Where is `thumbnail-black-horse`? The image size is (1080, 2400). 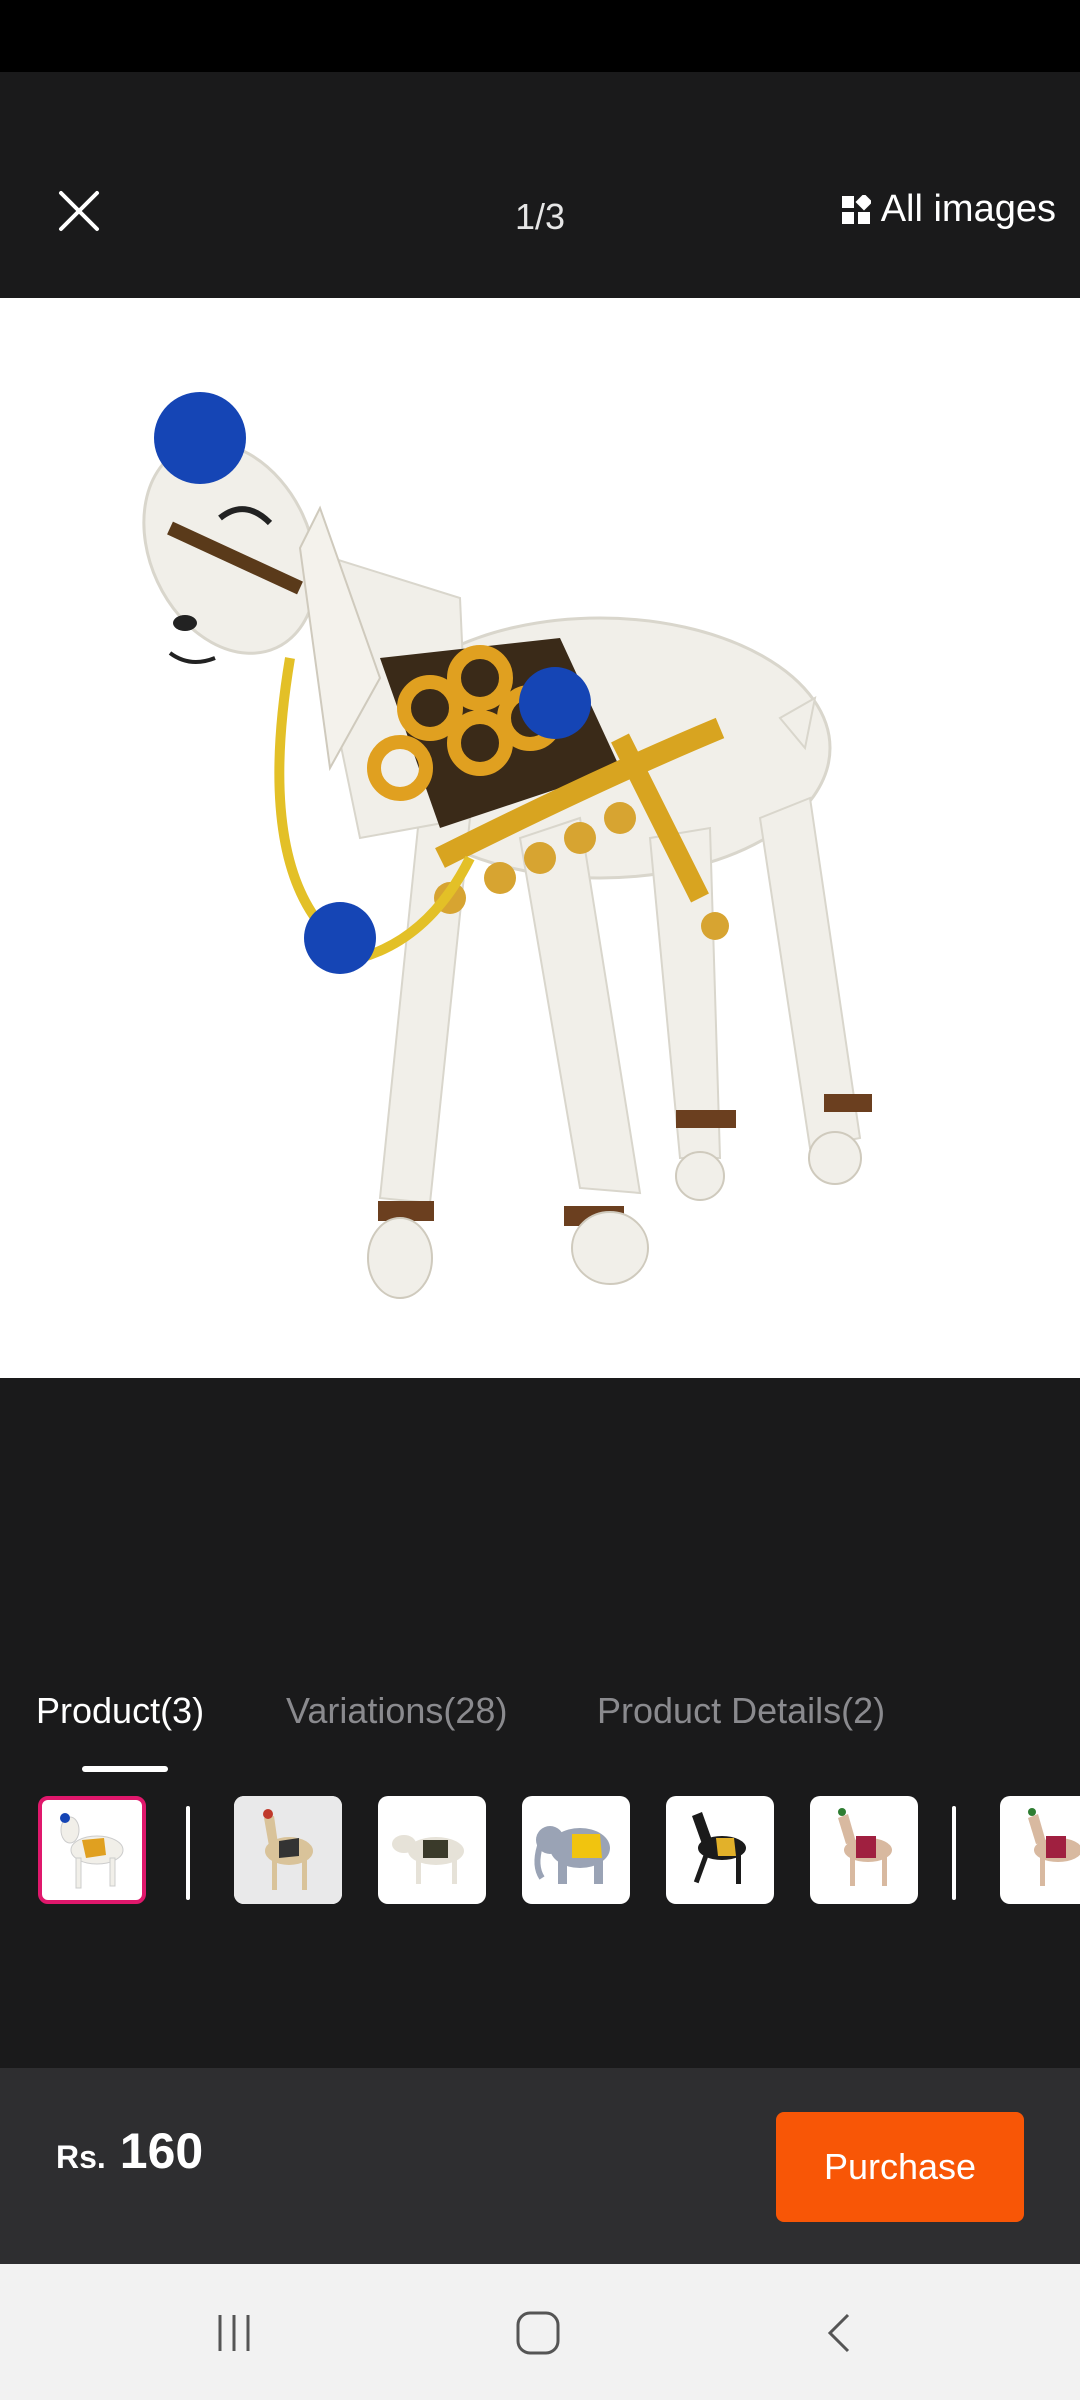
thumbnail-black-horse is located at coordinates (720, 1850).